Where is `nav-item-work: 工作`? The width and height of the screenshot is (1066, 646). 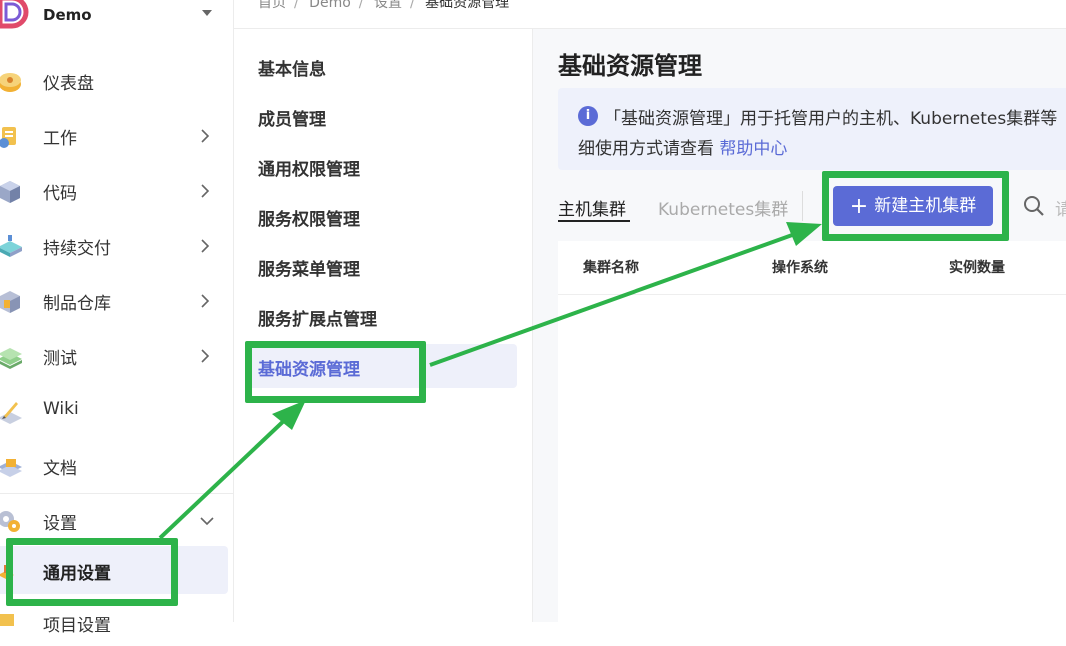
nav-item-work: 工作 is located at coordinates (116, 135).